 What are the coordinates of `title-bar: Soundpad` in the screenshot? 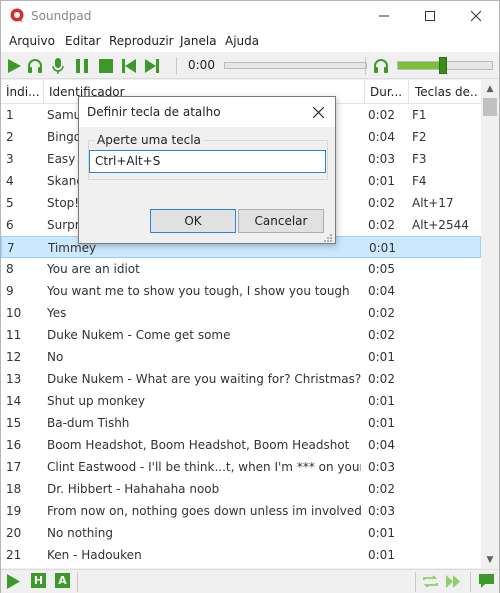 It's located at (250, 16).